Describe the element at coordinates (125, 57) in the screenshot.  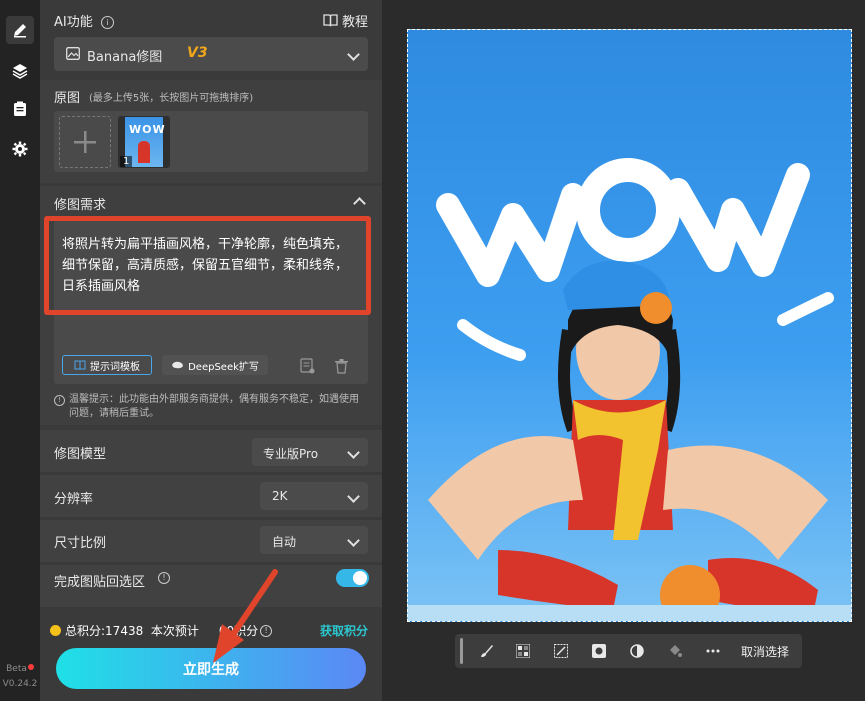
I see `mode-name: Banana修图` at that location.